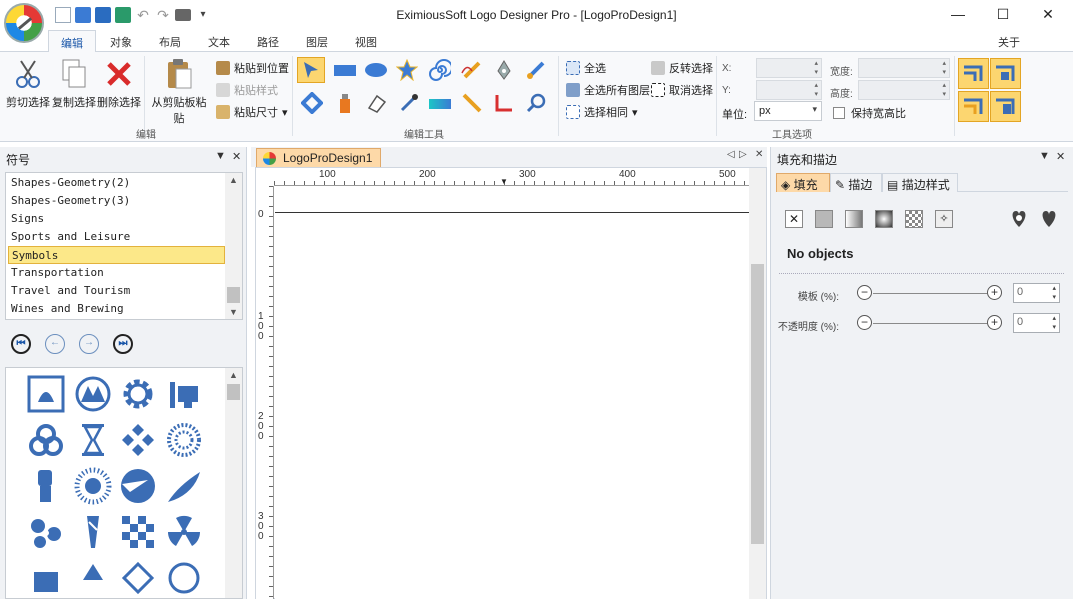  Describe the element at coordinates (440, 103) in the screenshot. I see `gradient-tool` at that location.